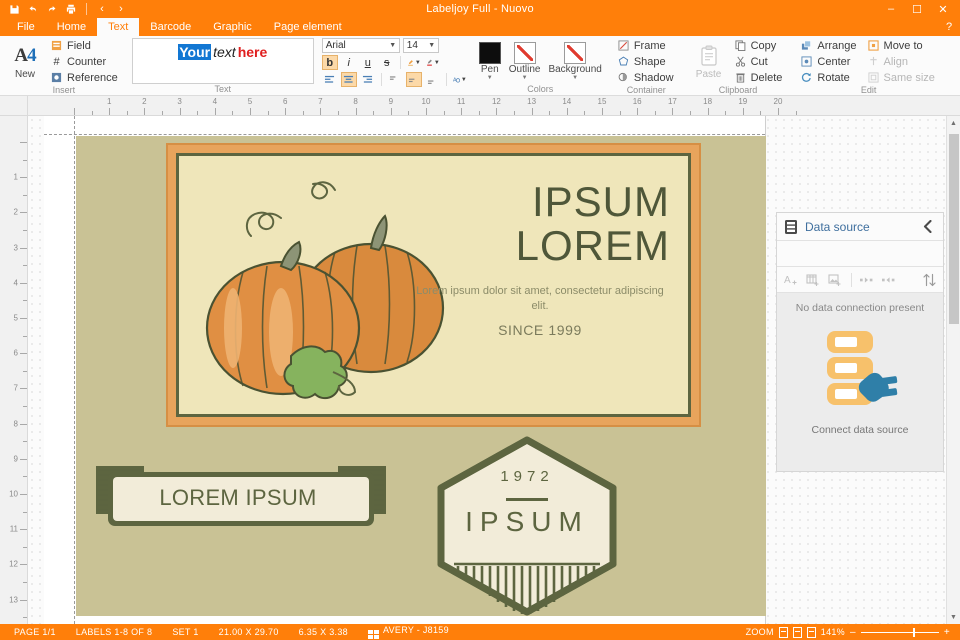 The height and width of the screenshot is (640, 960). I want to click on badge-element: 1972 IPSUM, so click(527, 526).